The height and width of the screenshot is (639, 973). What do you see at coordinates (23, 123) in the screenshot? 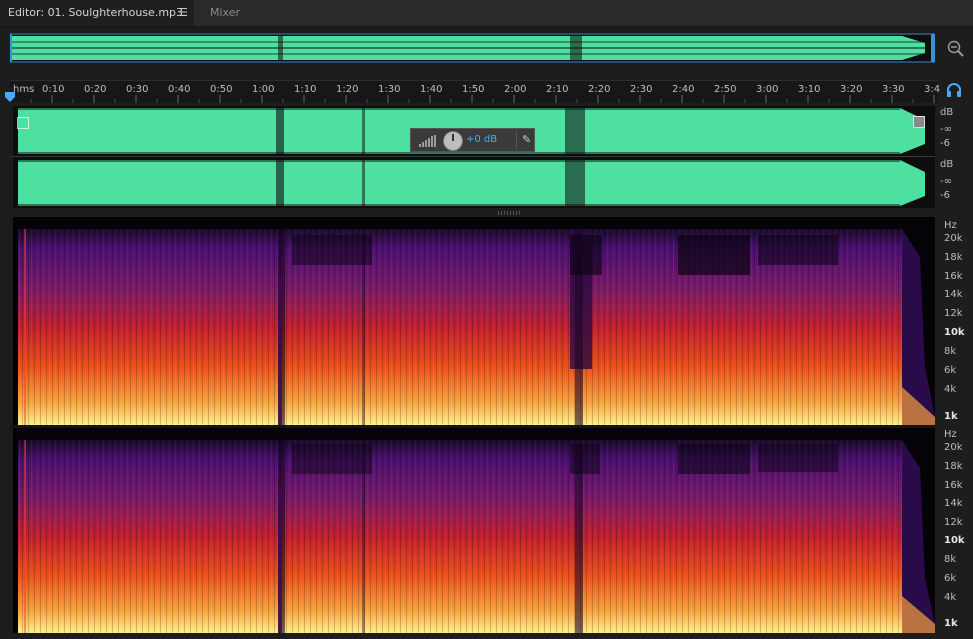
I see `channel-fade-in-handle` at bounding box center [23, 123].